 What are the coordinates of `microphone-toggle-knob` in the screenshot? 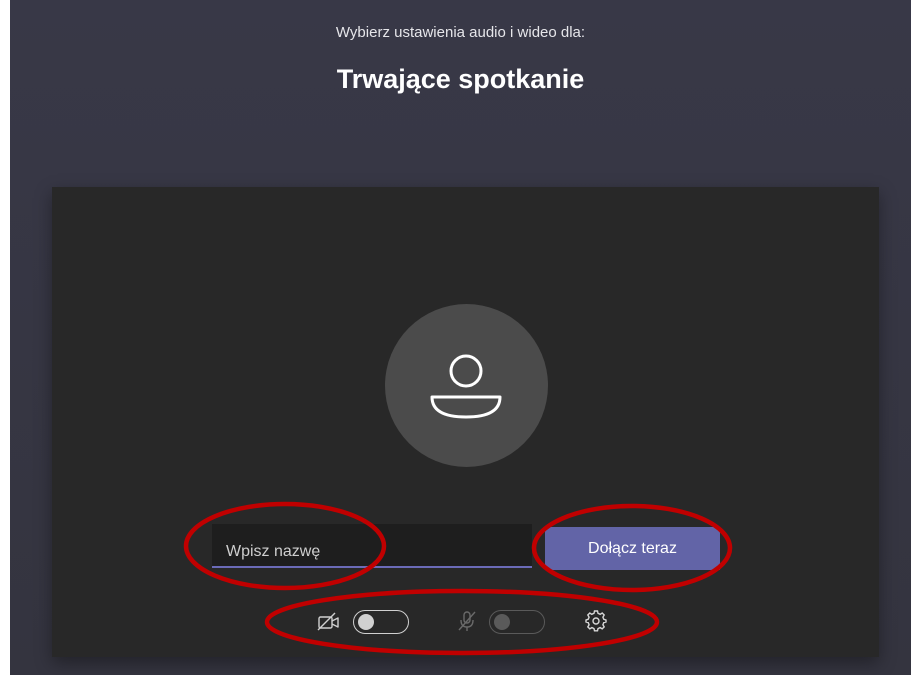 It's located at (502, 622).